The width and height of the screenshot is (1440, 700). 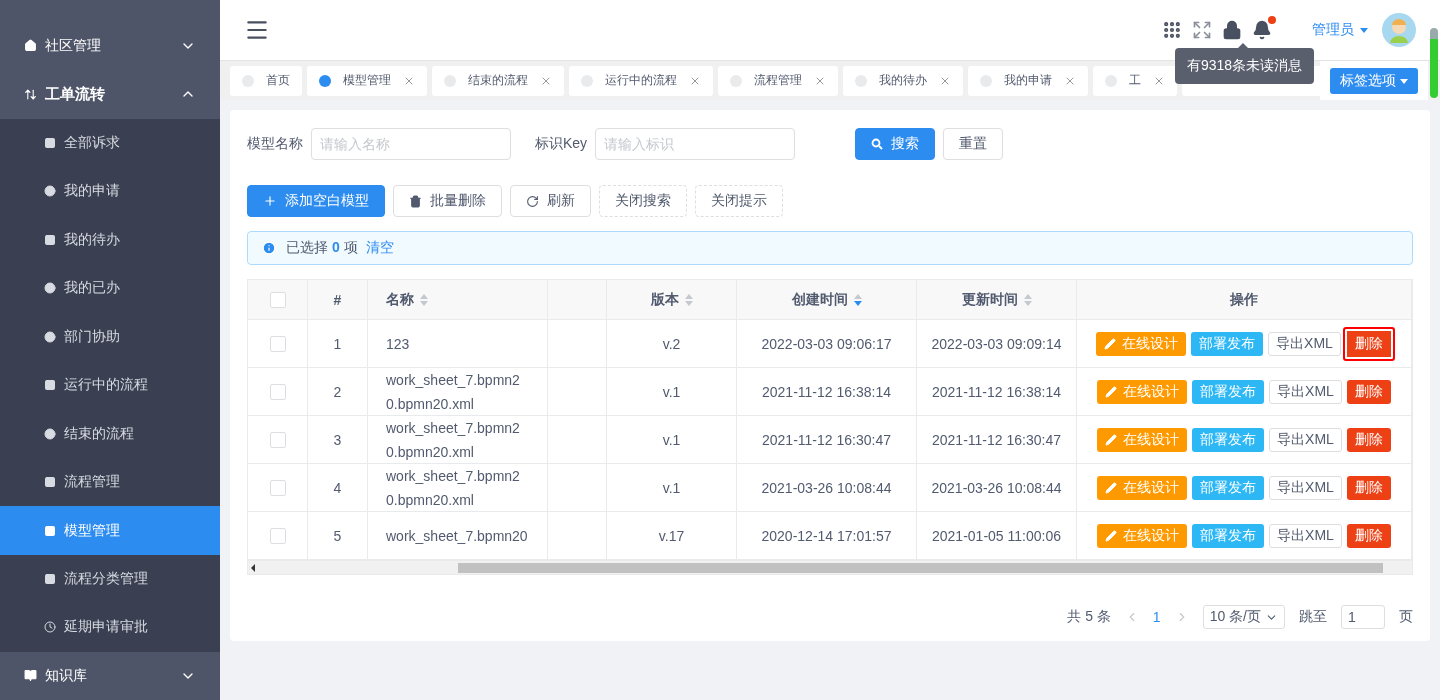 What do you see at coordinates (1028, 80) in the screenshot?
I see `tab: 我的申请` at bounding box center [1028, 80].